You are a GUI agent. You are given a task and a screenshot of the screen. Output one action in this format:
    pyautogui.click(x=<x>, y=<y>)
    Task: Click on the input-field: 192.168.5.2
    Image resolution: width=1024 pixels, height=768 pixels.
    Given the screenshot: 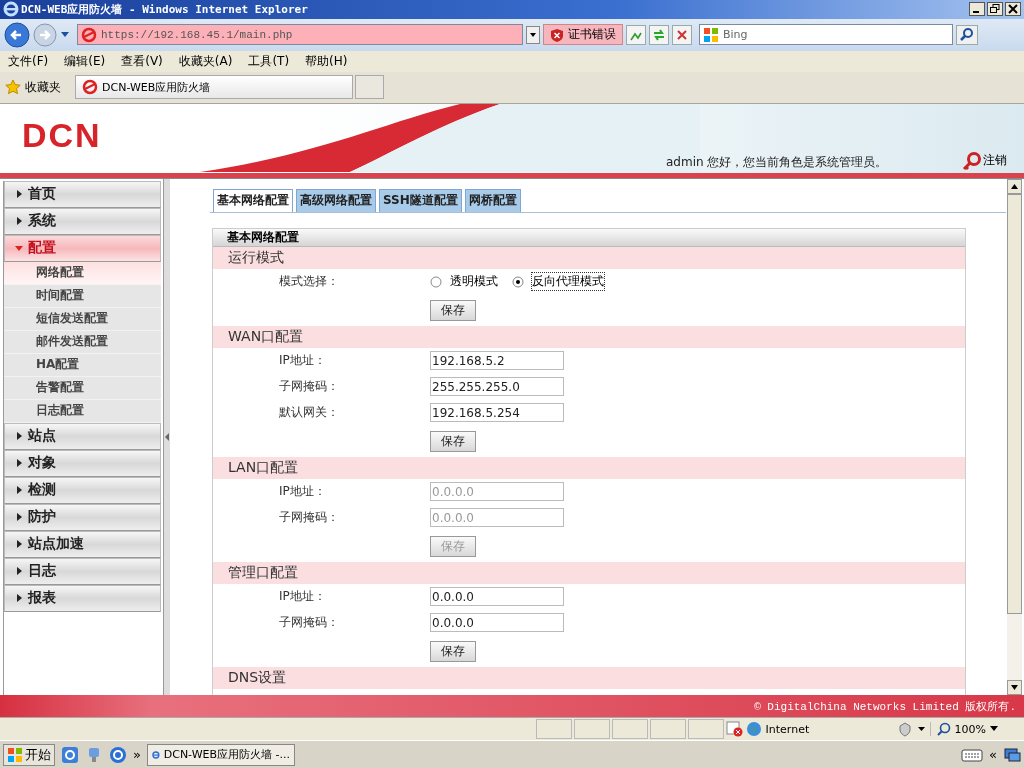 What is the action you would take?
    pyautogui.click(x=497, y=361)
    